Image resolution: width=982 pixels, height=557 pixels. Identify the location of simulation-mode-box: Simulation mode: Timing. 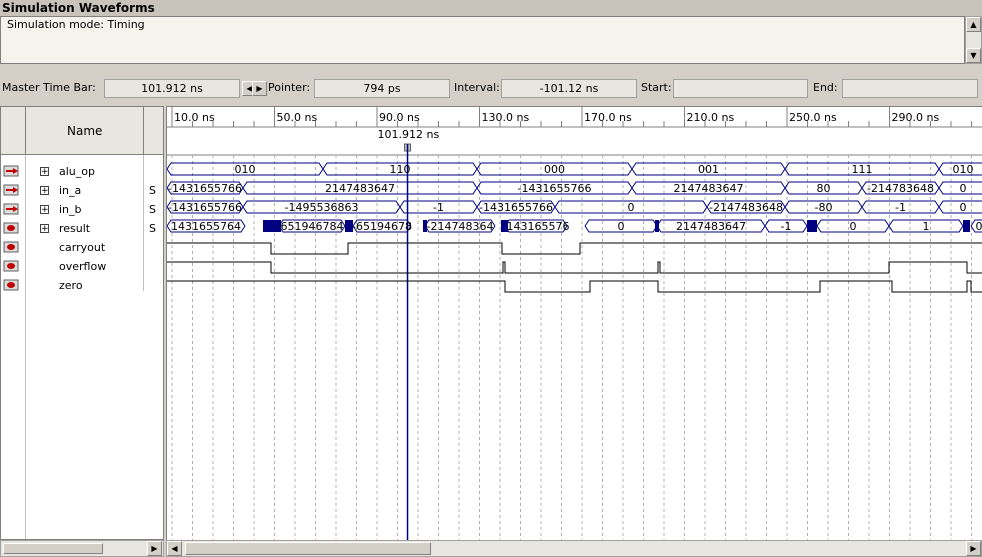
(482, 40).